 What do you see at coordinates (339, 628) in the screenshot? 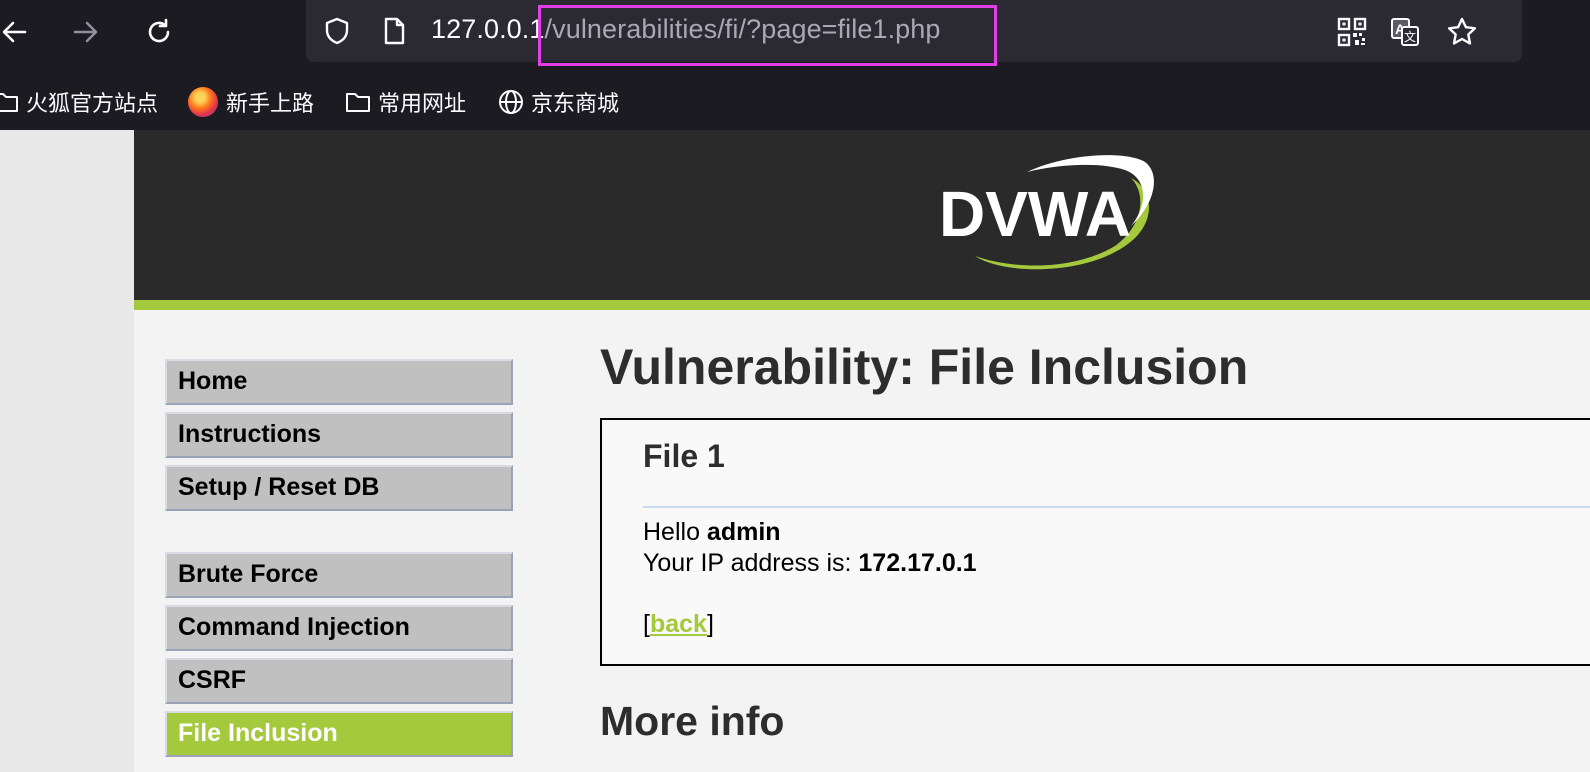
I see `menu-command-injection: Command Injection` at bounding box center [339, 628].